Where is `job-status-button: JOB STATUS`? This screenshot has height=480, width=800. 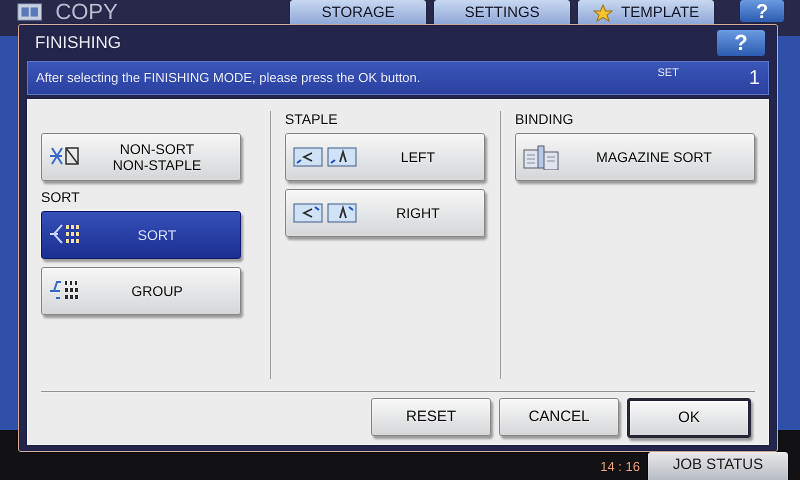 job-status-button: JOB STATUS is located at coordinates (718, 466).